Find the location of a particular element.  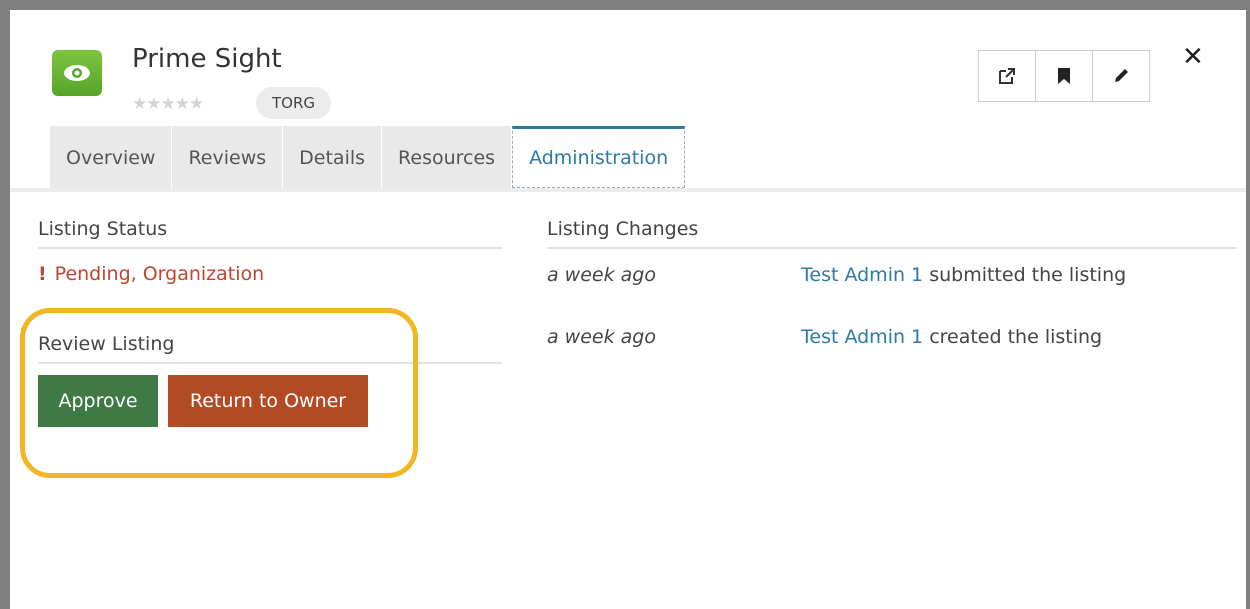

action-button-group is located at coordinates (1064, 76).